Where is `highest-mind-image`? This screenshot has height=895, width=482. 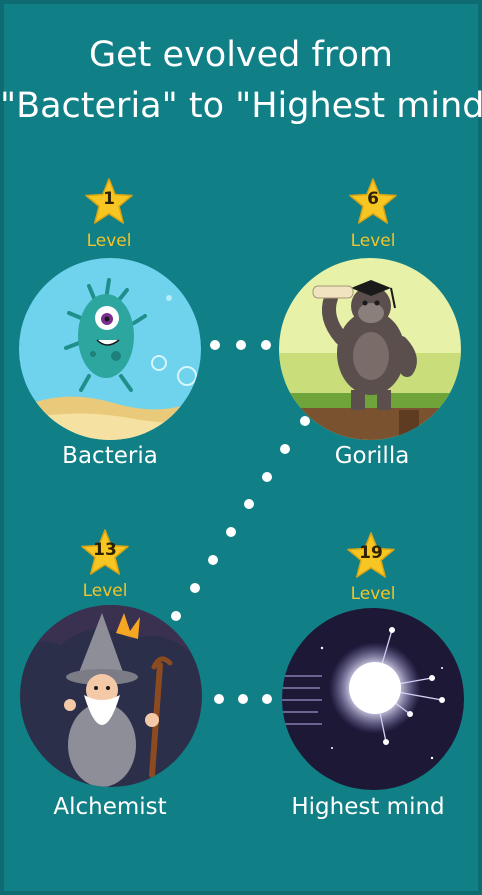 highest-mind-image is located at coordinates (373, 699).